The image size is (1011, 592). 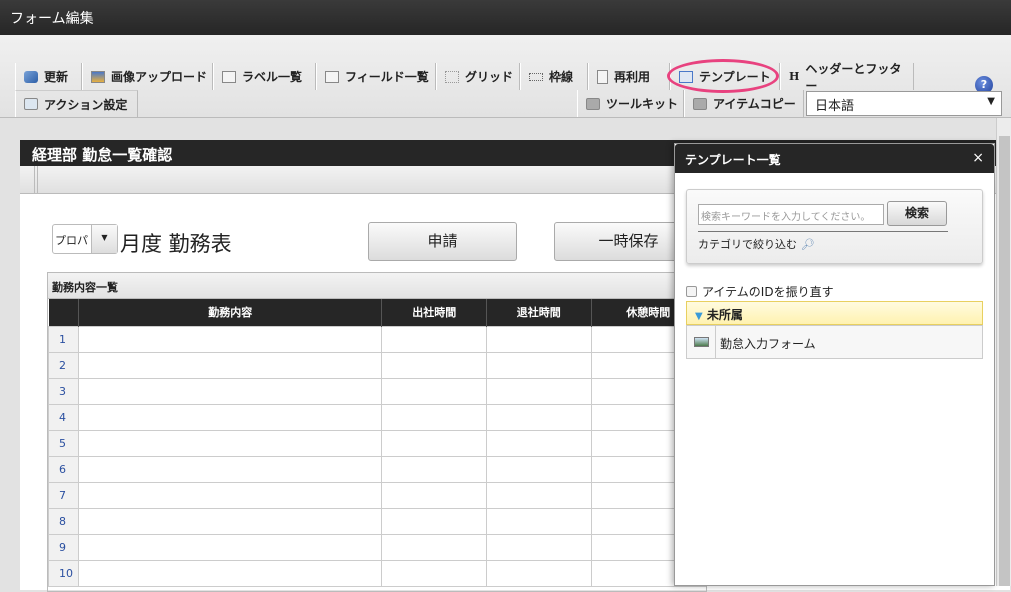 I want to click on row-number: 3, so click(x=63, y=391).